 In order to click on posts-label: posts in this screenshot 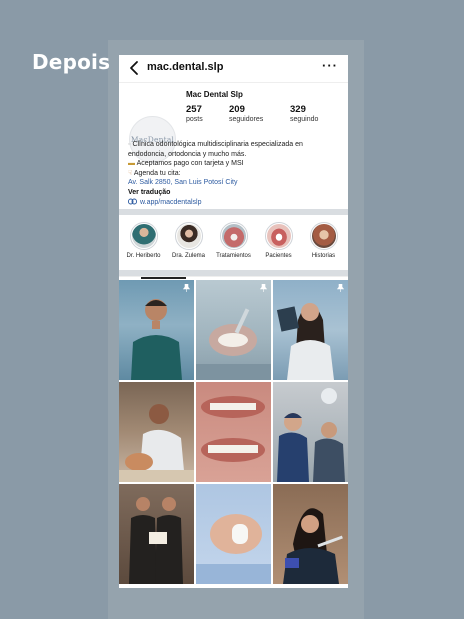, I will do `click(194, 119)`.